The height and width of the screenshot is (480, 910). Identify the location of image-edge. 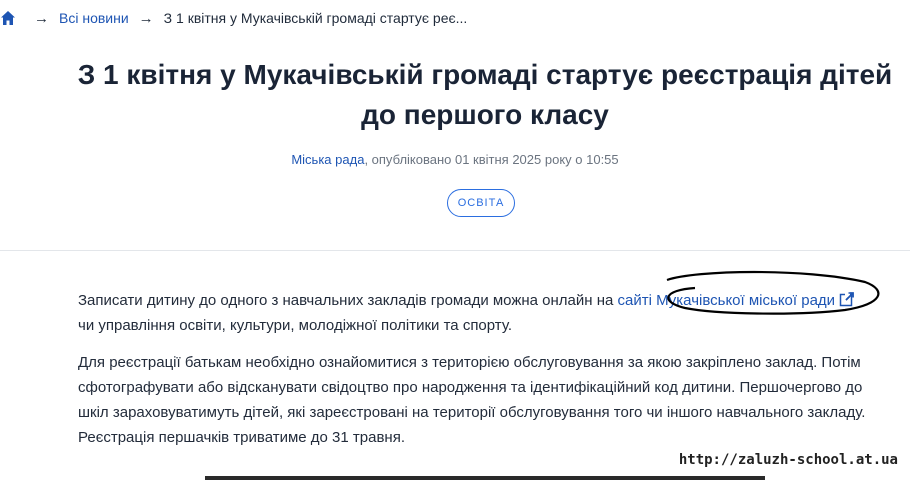
(485, 478).